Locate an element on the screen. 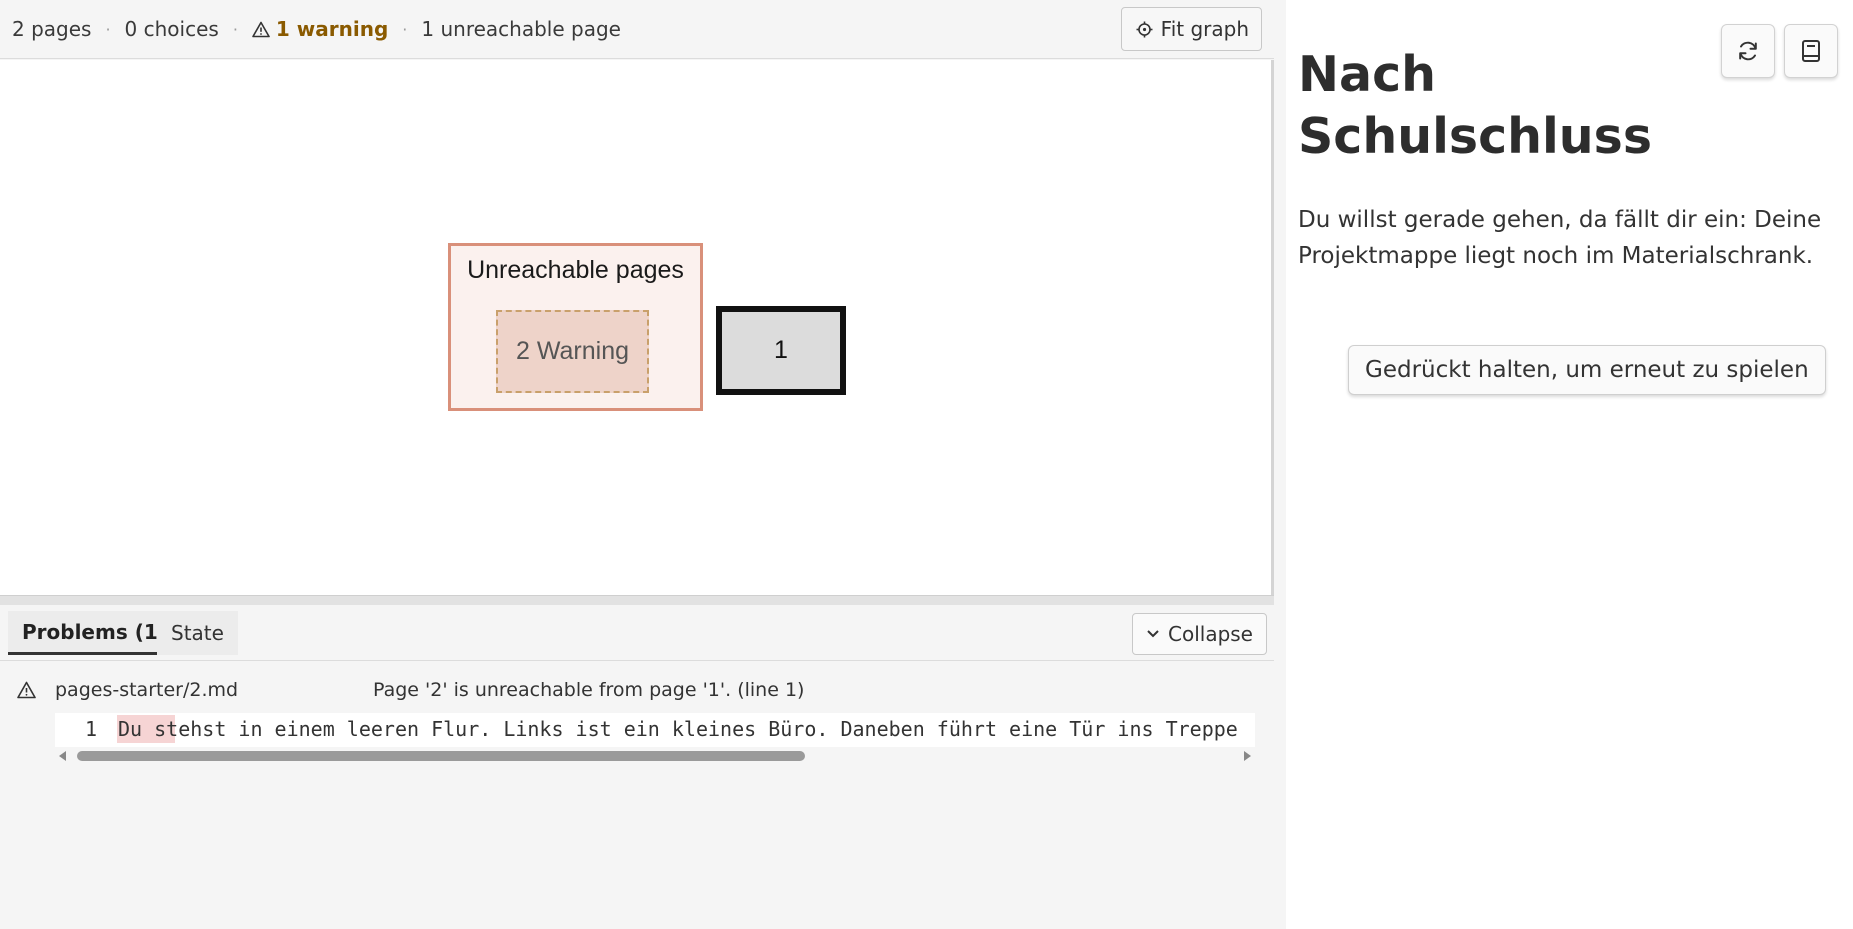 The height and width of the screenshot is (929, 1853). fit-graph-button: Fit graph is located at coordinates (1191, 29).